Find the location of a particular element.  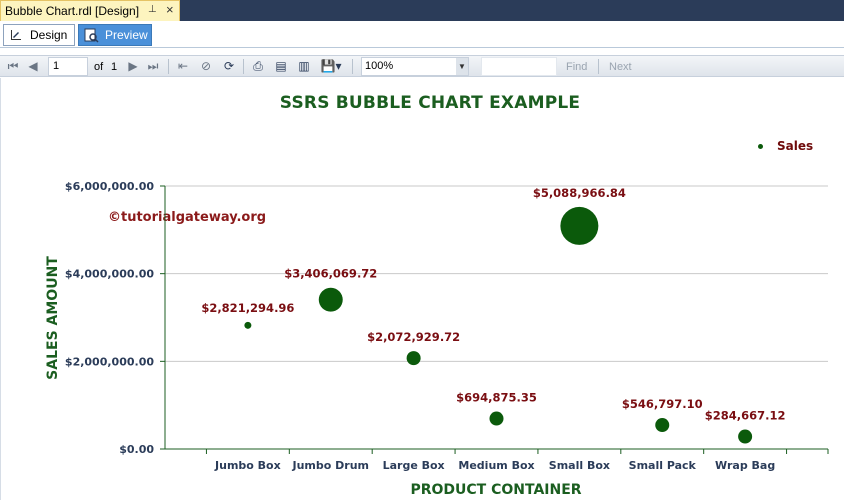

data-label: $694,875.35 is located at coordinates (496, 398).